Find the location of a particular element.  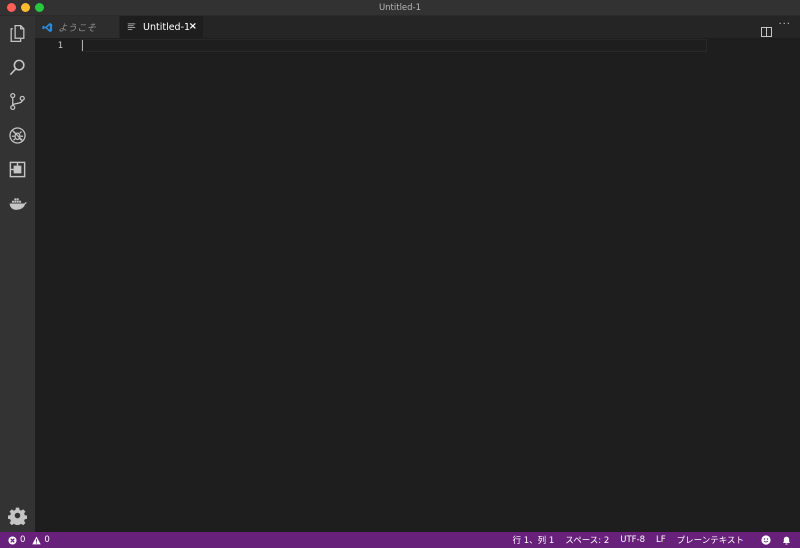

problems-indicator: 0 0 is located at coordinates (29, 540).